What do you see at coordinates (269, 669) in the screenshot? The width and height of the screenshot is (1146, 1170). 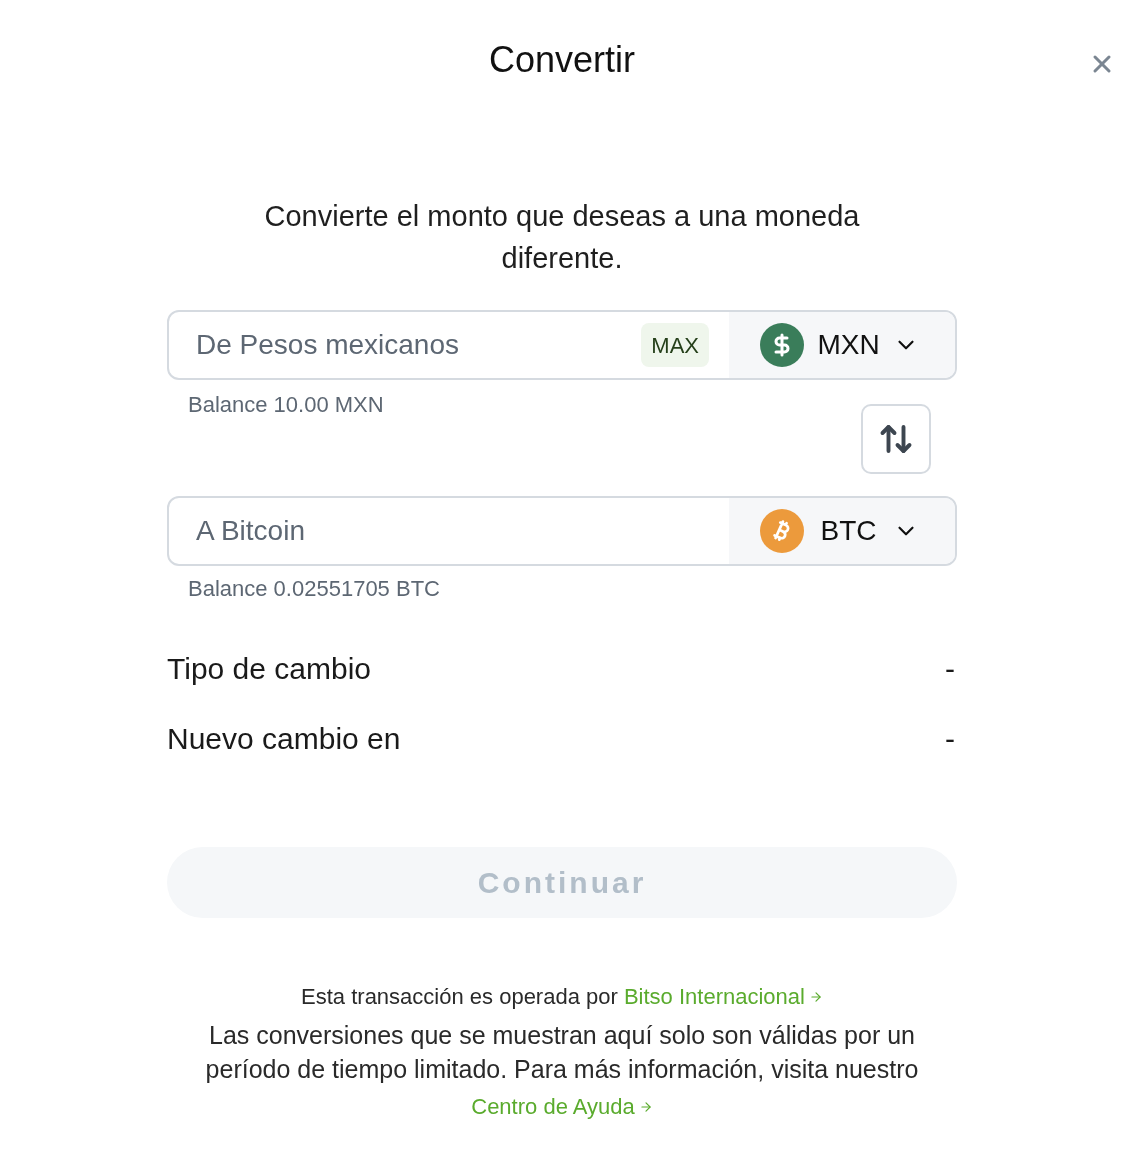 I see `detail-label: Tipo de cambio` at bounding box center [269, 669].